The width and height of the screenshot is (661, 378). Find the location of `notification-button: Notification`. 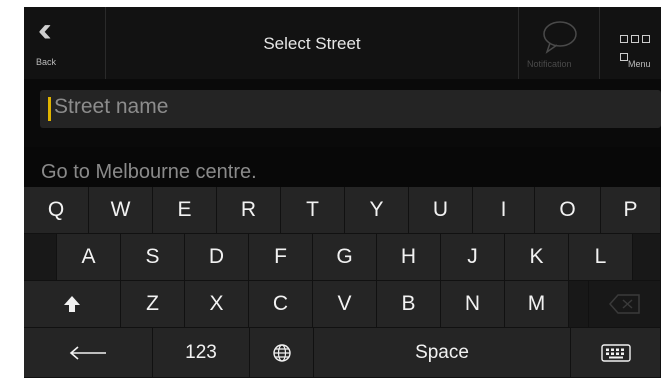

notification-button: Notification is located at coordinates (559, 43).